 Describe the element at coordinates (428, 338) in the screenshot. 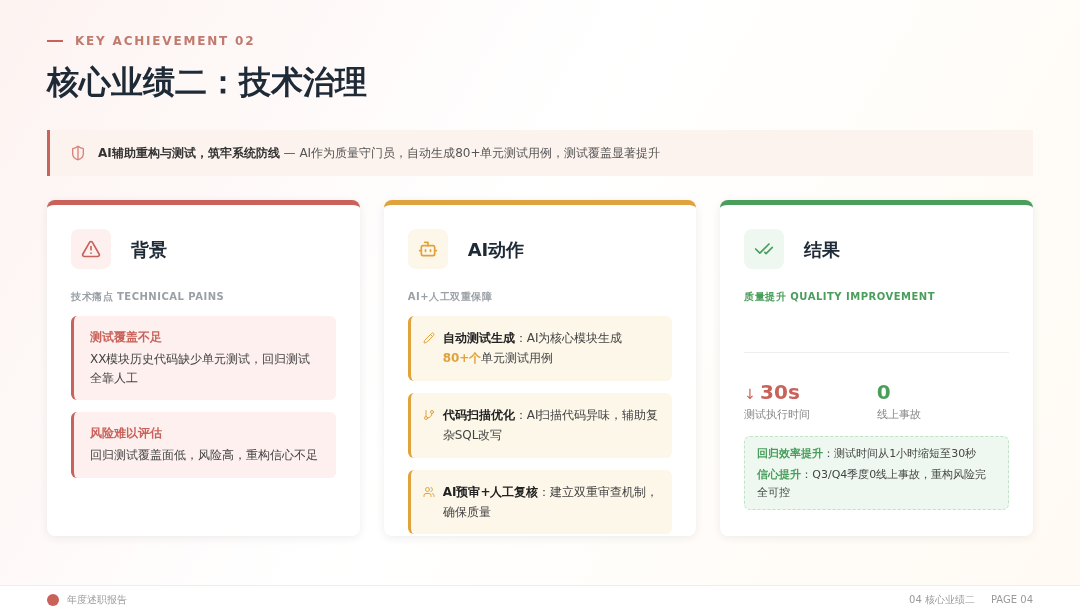

I see `pencil-icon` at that location.